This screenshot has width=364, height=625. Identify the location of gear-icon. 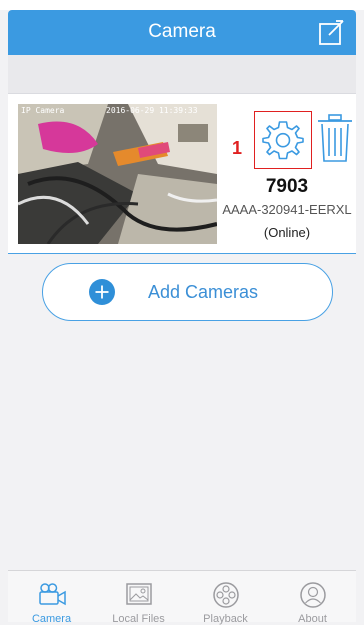
(283, 140).